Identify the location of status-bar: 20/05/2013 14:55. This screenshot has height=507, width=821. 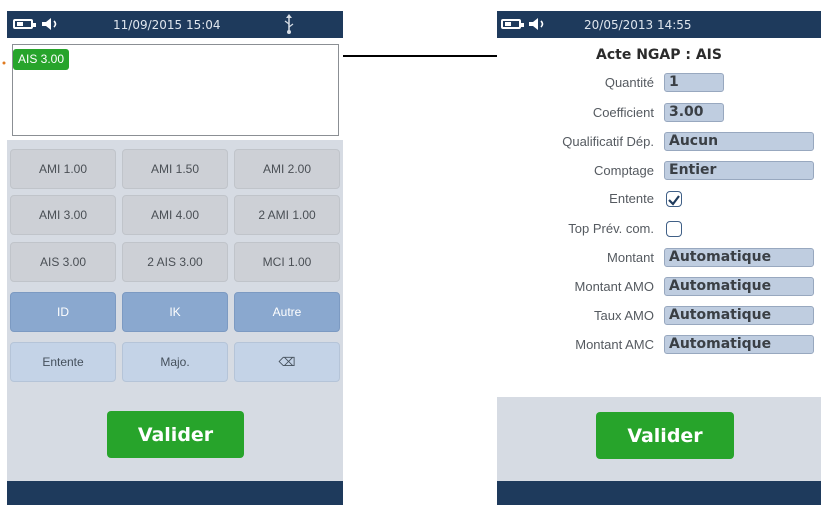
(659, 24).